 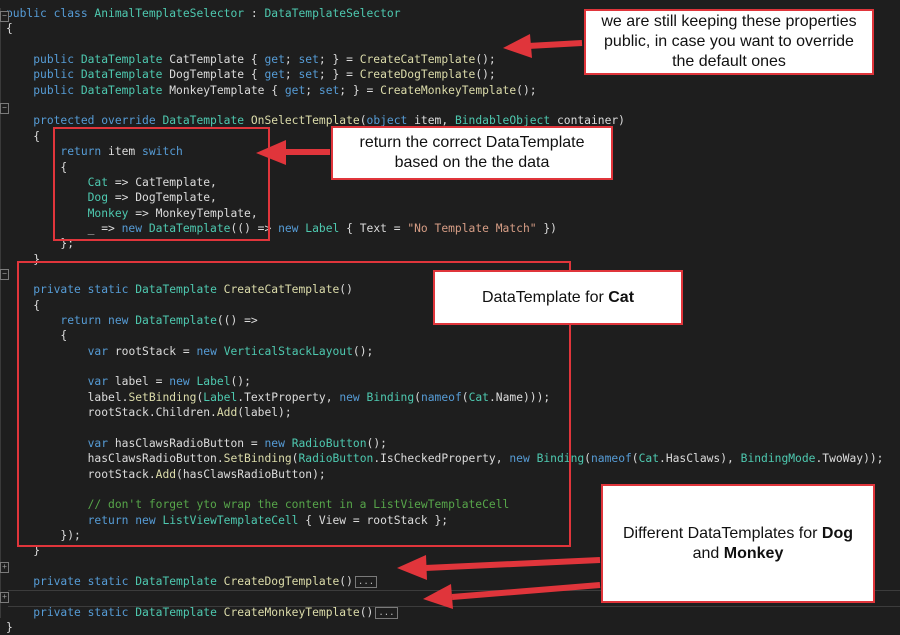 What do you see at coordinates (621, 297) in the screenshot?
I see `callout-cat-bold: Cat` at bounding box center [621, 297].